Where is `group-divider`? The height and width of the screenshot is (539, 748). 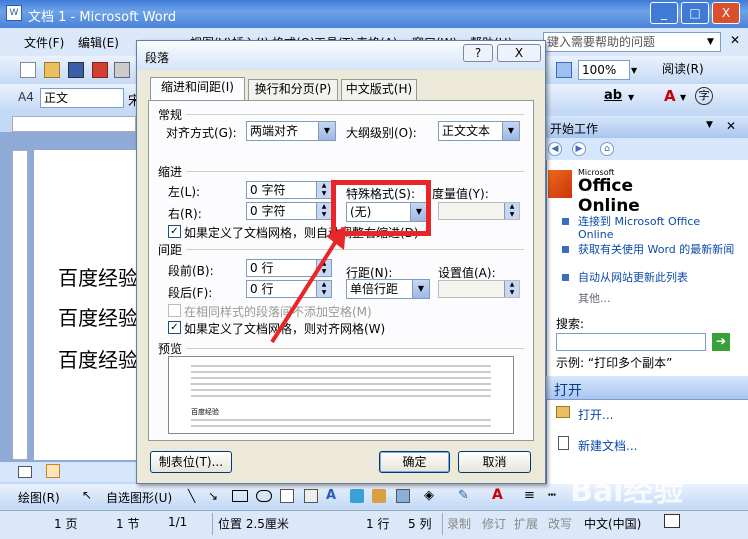 group-divider is located at coordinates (355, 171).